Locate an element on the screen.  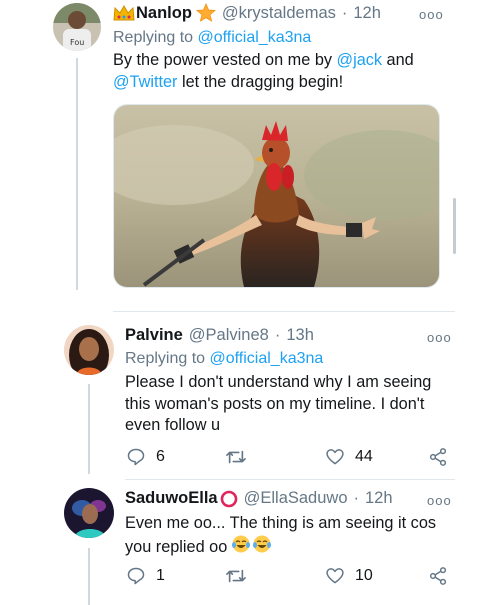
reply-count: 6 is located at coordinates (160, 456).